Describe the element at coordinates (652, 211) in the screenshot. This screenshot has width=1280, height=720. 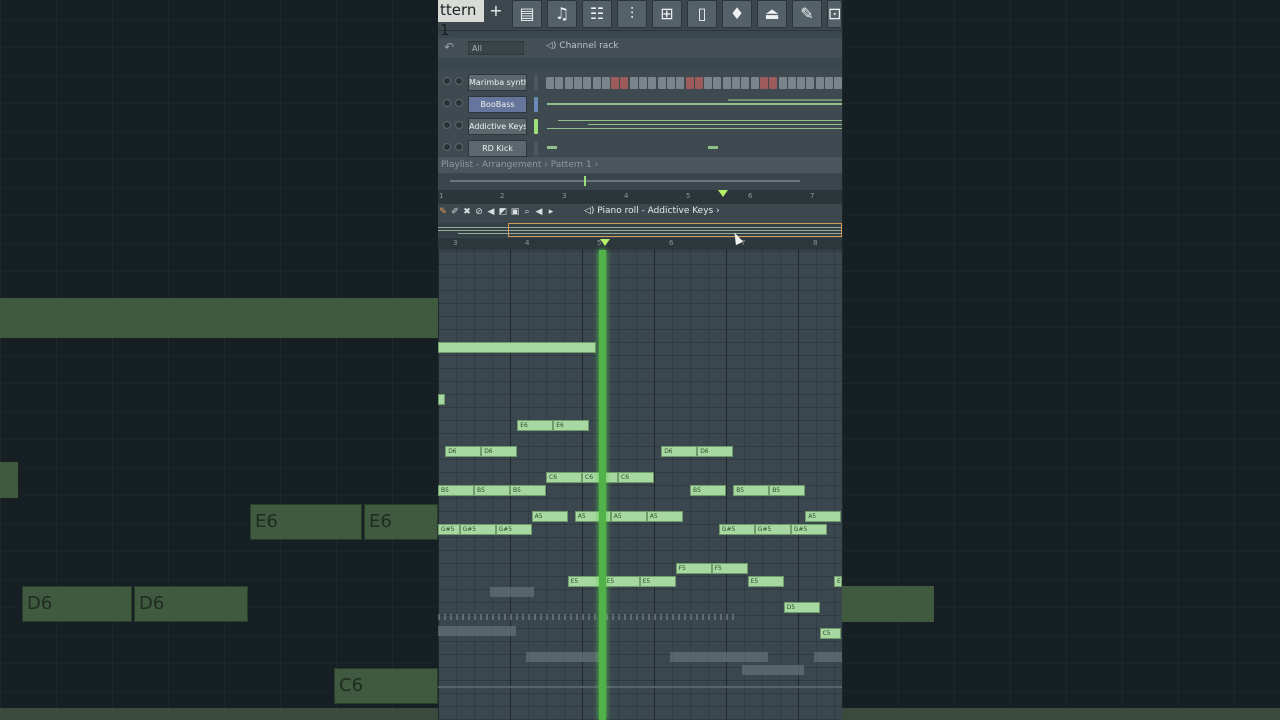
I see `piano-roll-title: ◁) Piano roll - Addictive Keys ›` at that location.